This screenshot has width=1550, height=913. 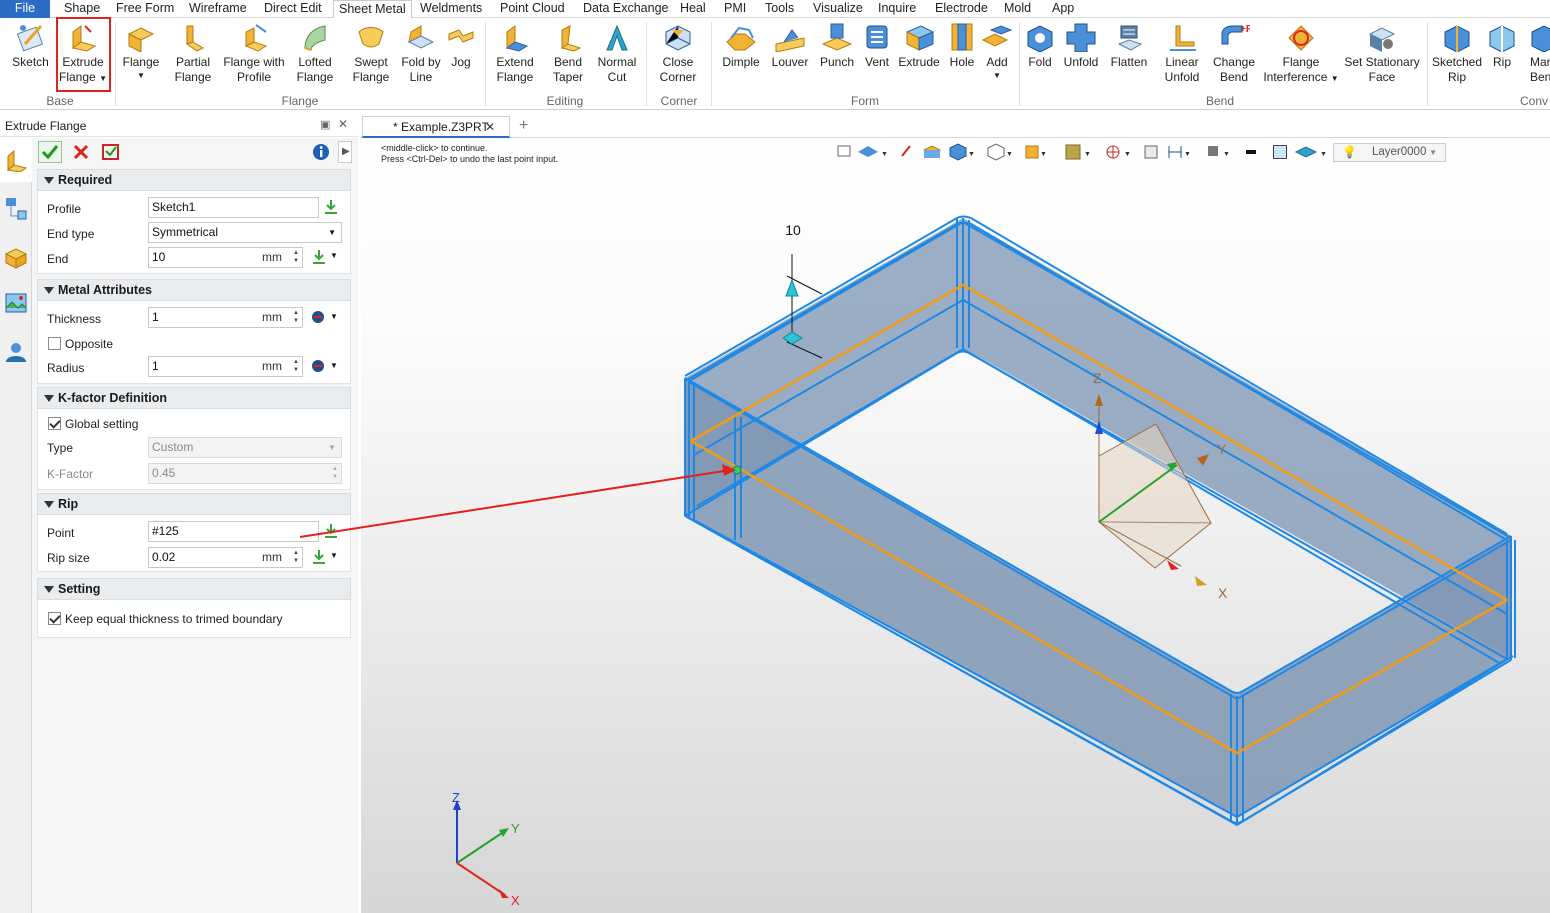 I want to click on swept-flange-button: Swept Flange, so click(x=371, y=53).